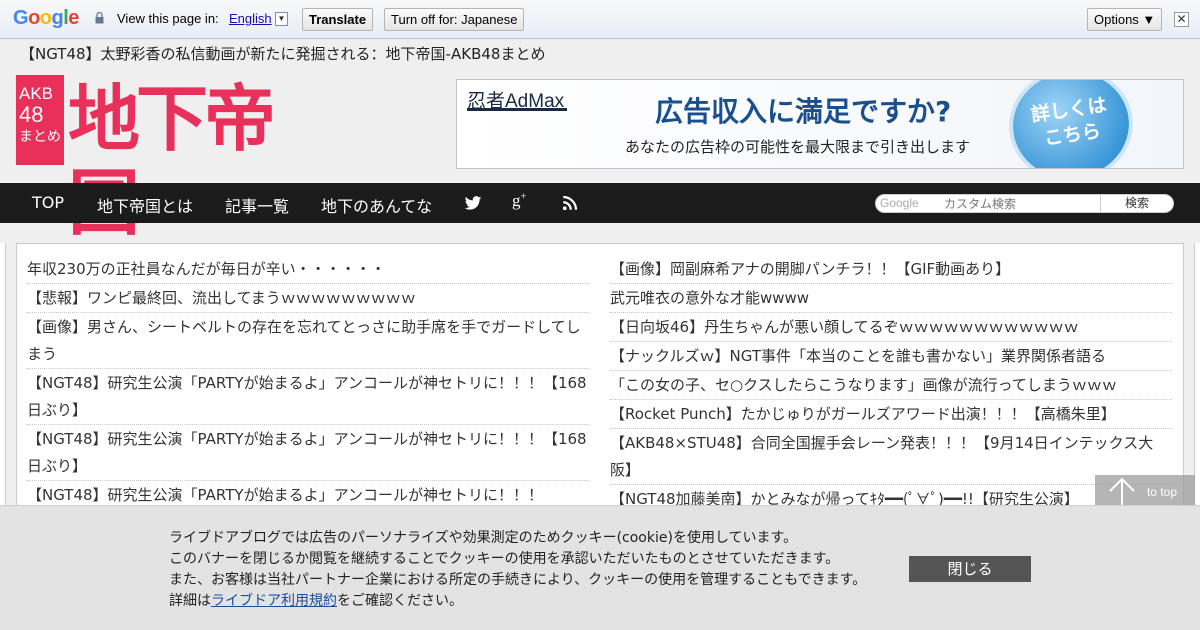  I want to click on cookie-detail-suffix: をご確認ください。, so click(400, 601).